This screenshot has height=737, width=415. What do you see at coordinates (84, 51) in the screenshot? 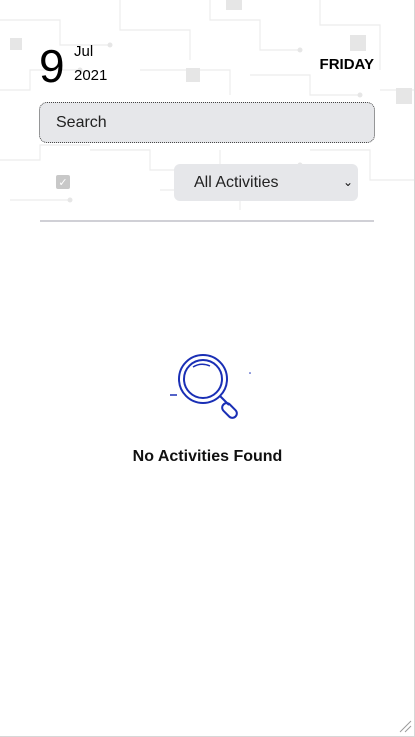
I see `date-month: Jul` at bounding box center [84, 51].